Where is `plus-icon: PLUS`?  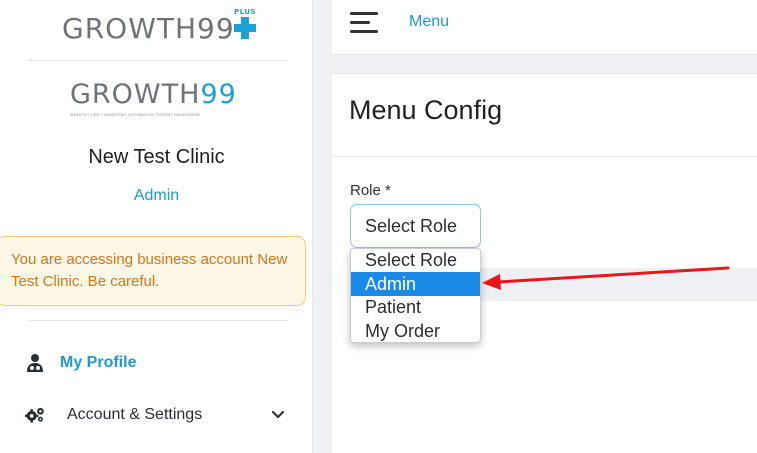 plus-icon: PLUS is located at coordinates (244, 24).